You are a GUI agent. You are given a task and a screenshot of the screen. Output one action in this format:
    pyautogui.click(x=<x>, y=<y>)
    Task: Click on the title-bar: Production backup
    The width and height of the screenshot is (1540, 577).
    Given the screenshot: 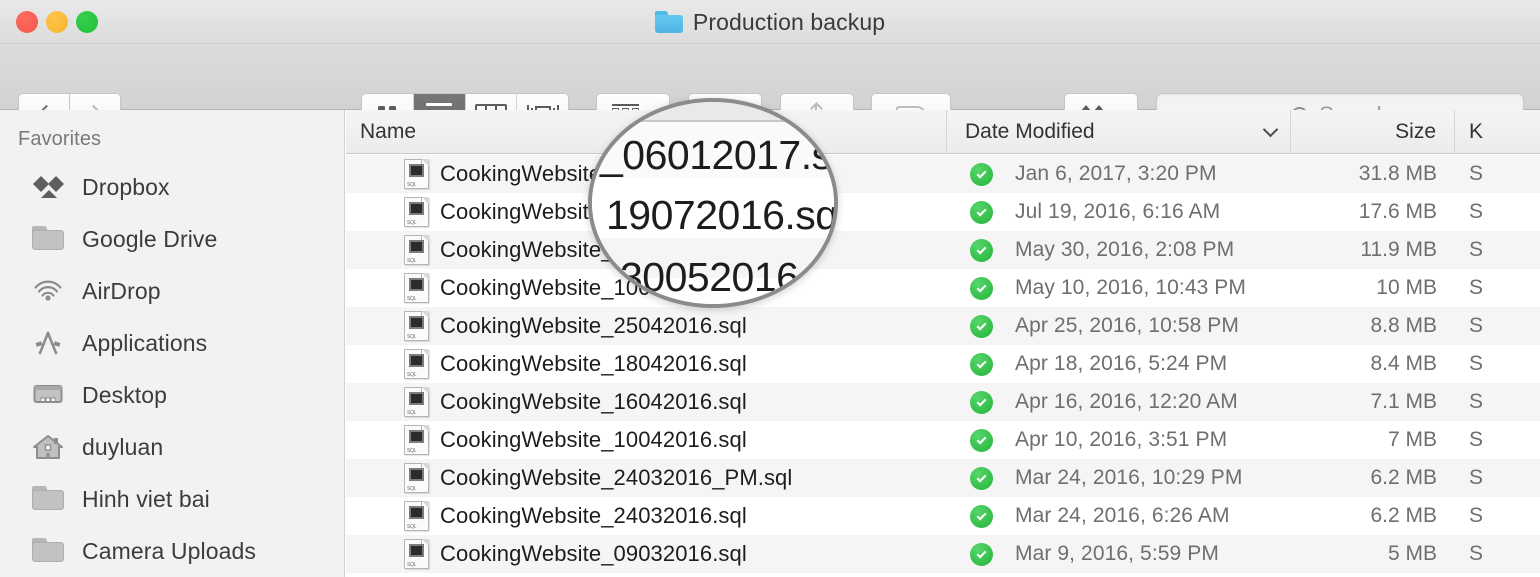 What is the action you would take?
    pyautogui.click(x=770, y=22)
    